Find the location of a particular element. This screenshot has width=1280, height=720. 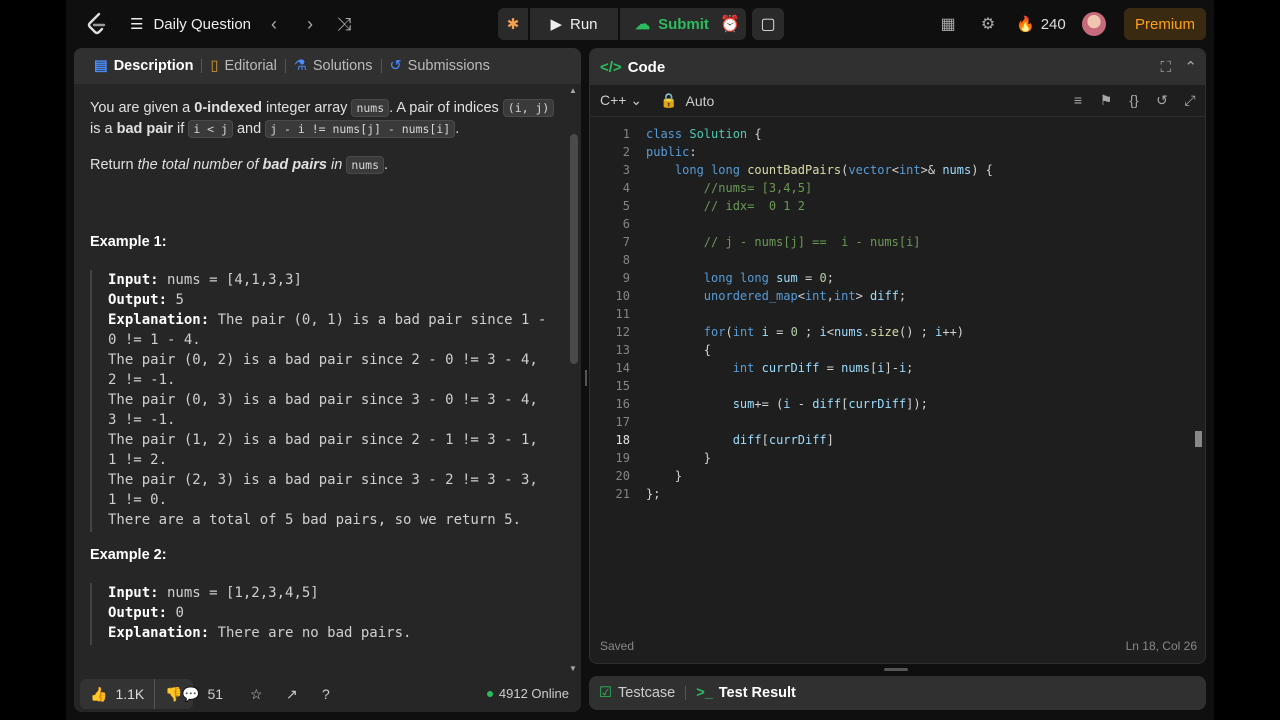

code-line: 12 for(int i = 0 ; i<nums.size() ; i++) is located at coordinates (897, 332).